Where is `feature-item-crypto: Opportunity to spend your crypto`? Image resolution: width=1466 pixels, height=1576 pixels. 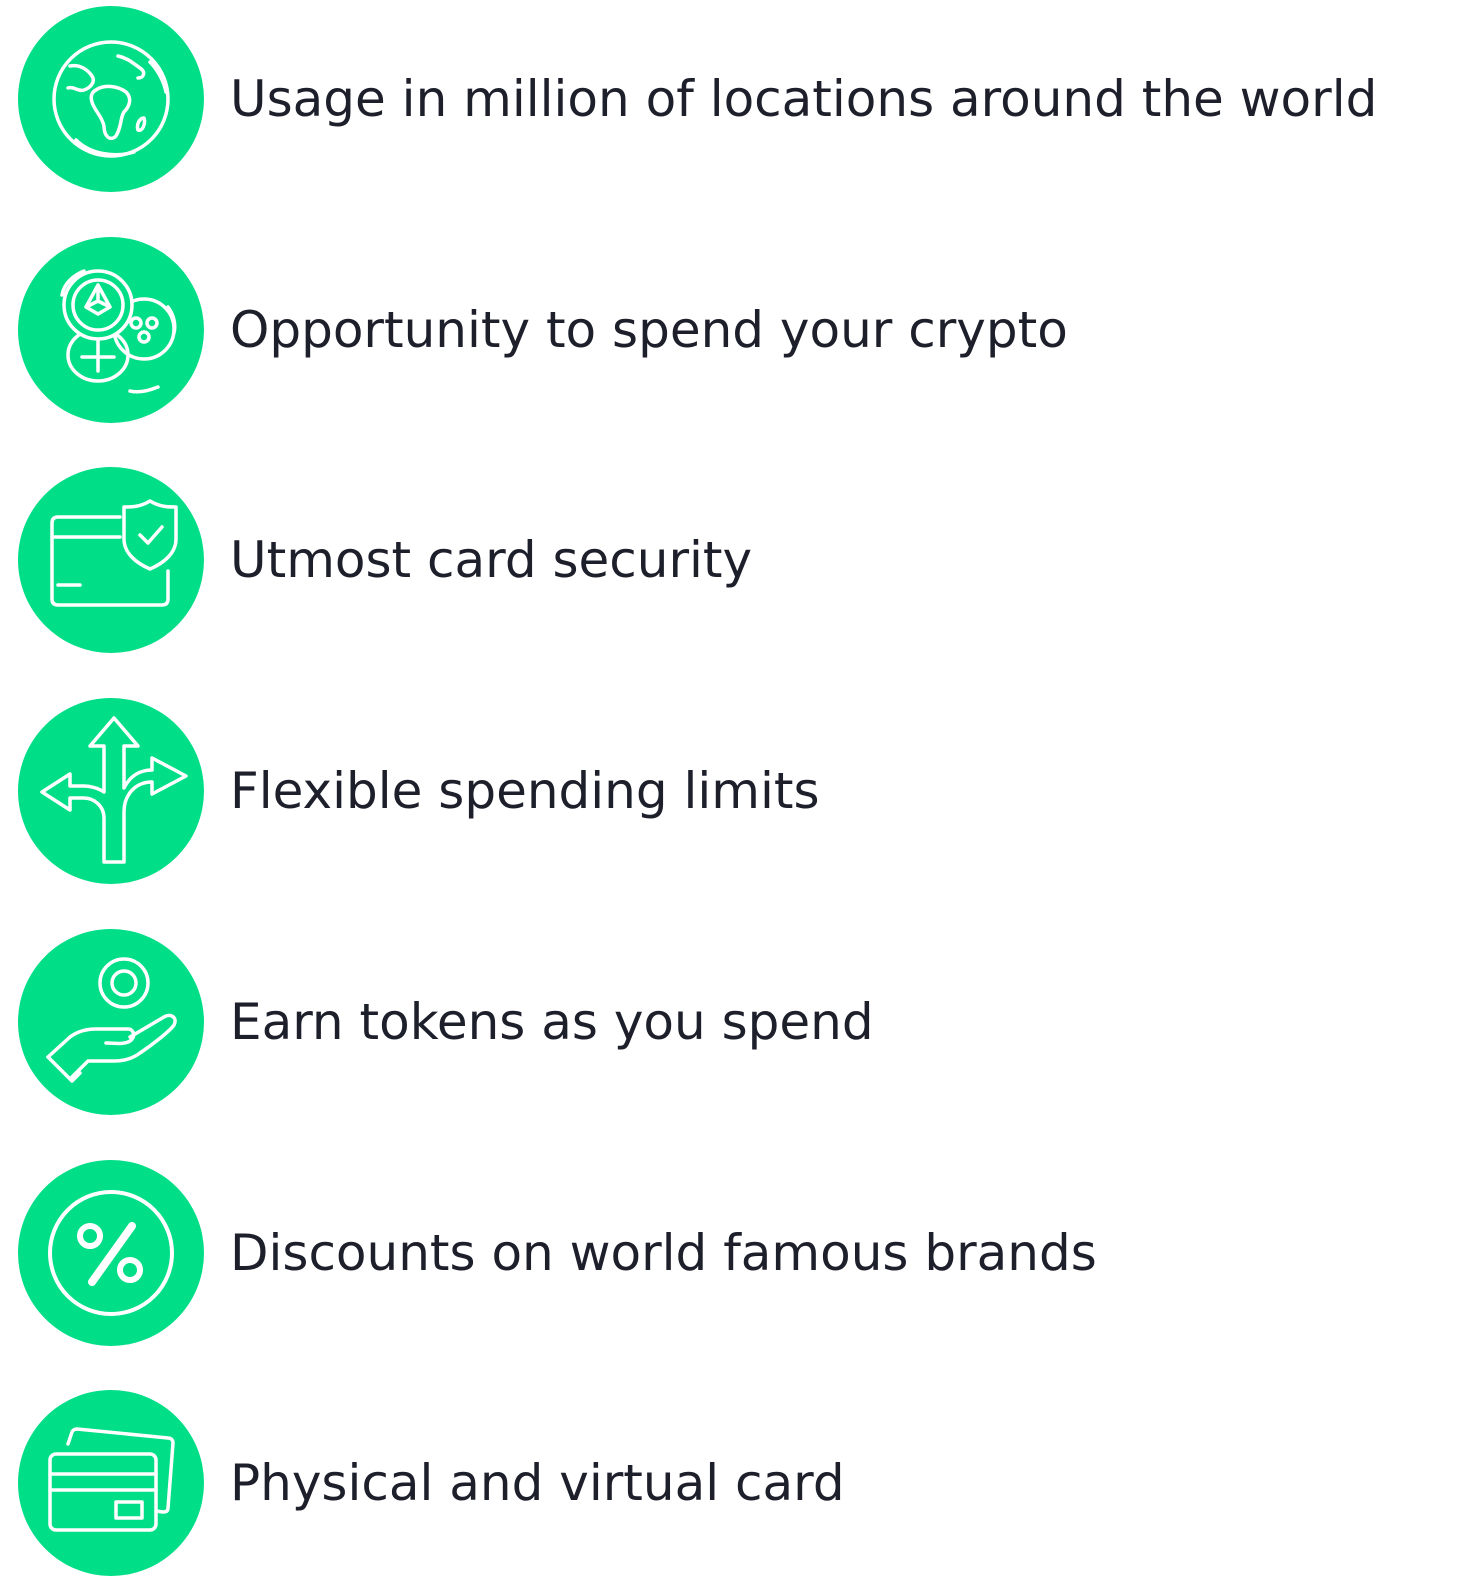
feature-item-crypto: Opportunity to spend your crypto is located at coordinates (543, 330).